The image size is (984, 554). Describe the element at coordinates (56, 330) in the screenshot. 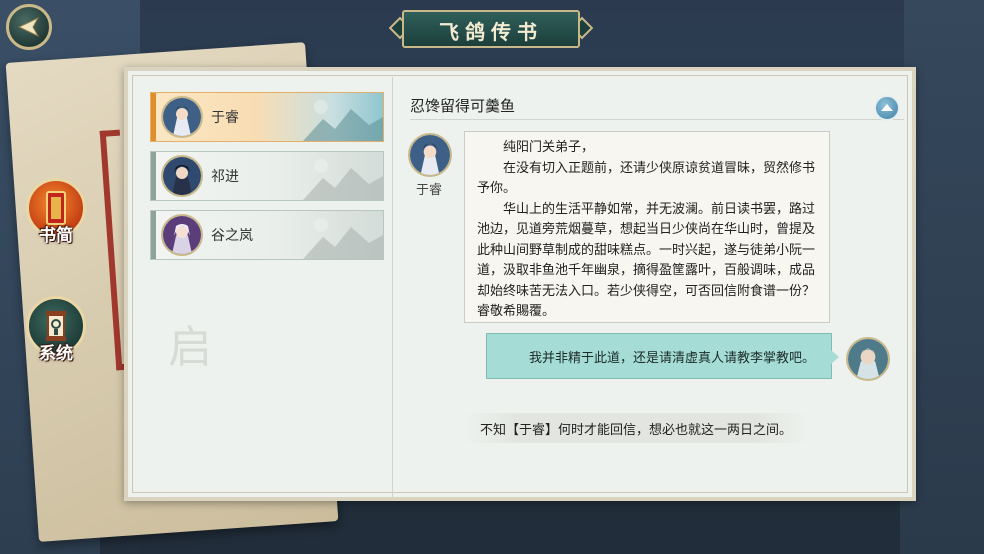

I see `xitong-button: 系统` at that location.